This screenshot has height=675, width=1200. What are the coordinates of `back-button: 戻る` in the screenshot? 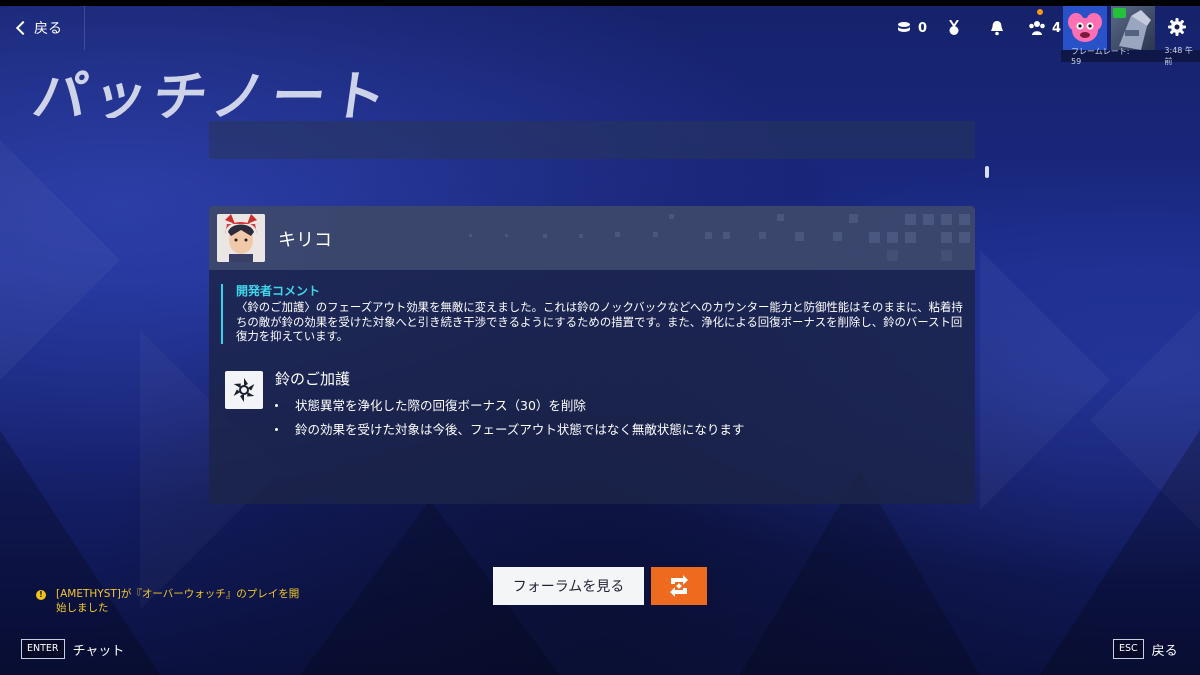 It's located at (38, 28).